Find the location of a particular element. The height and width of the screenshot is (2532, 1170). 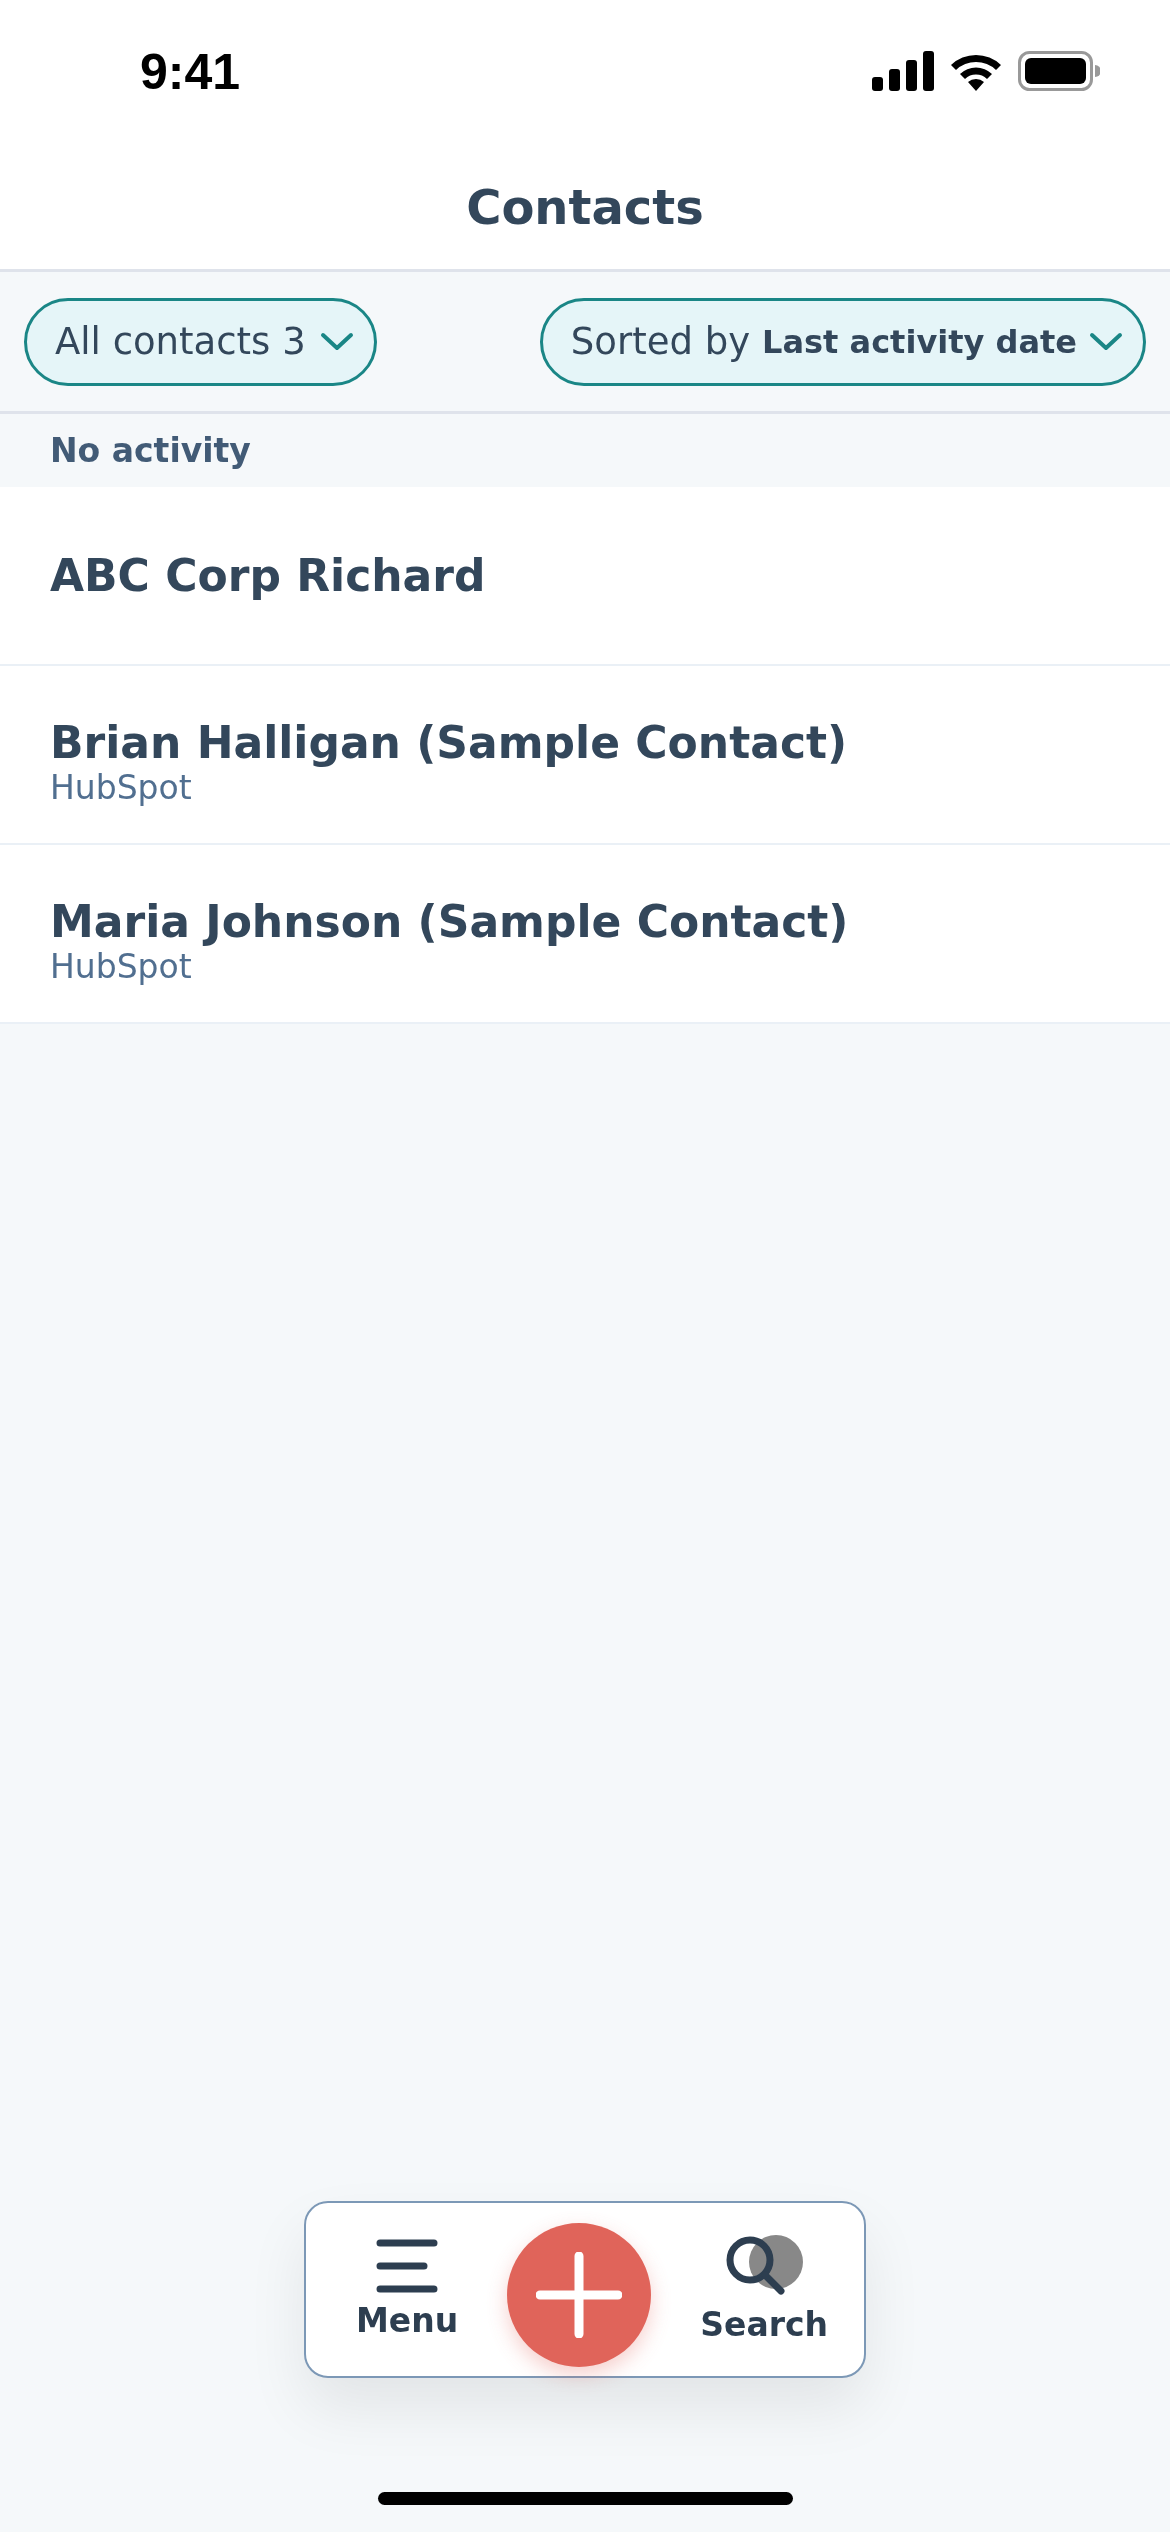

contact-name: Maria Johnson (Sample Contact) is located at coordinates (450, 921).